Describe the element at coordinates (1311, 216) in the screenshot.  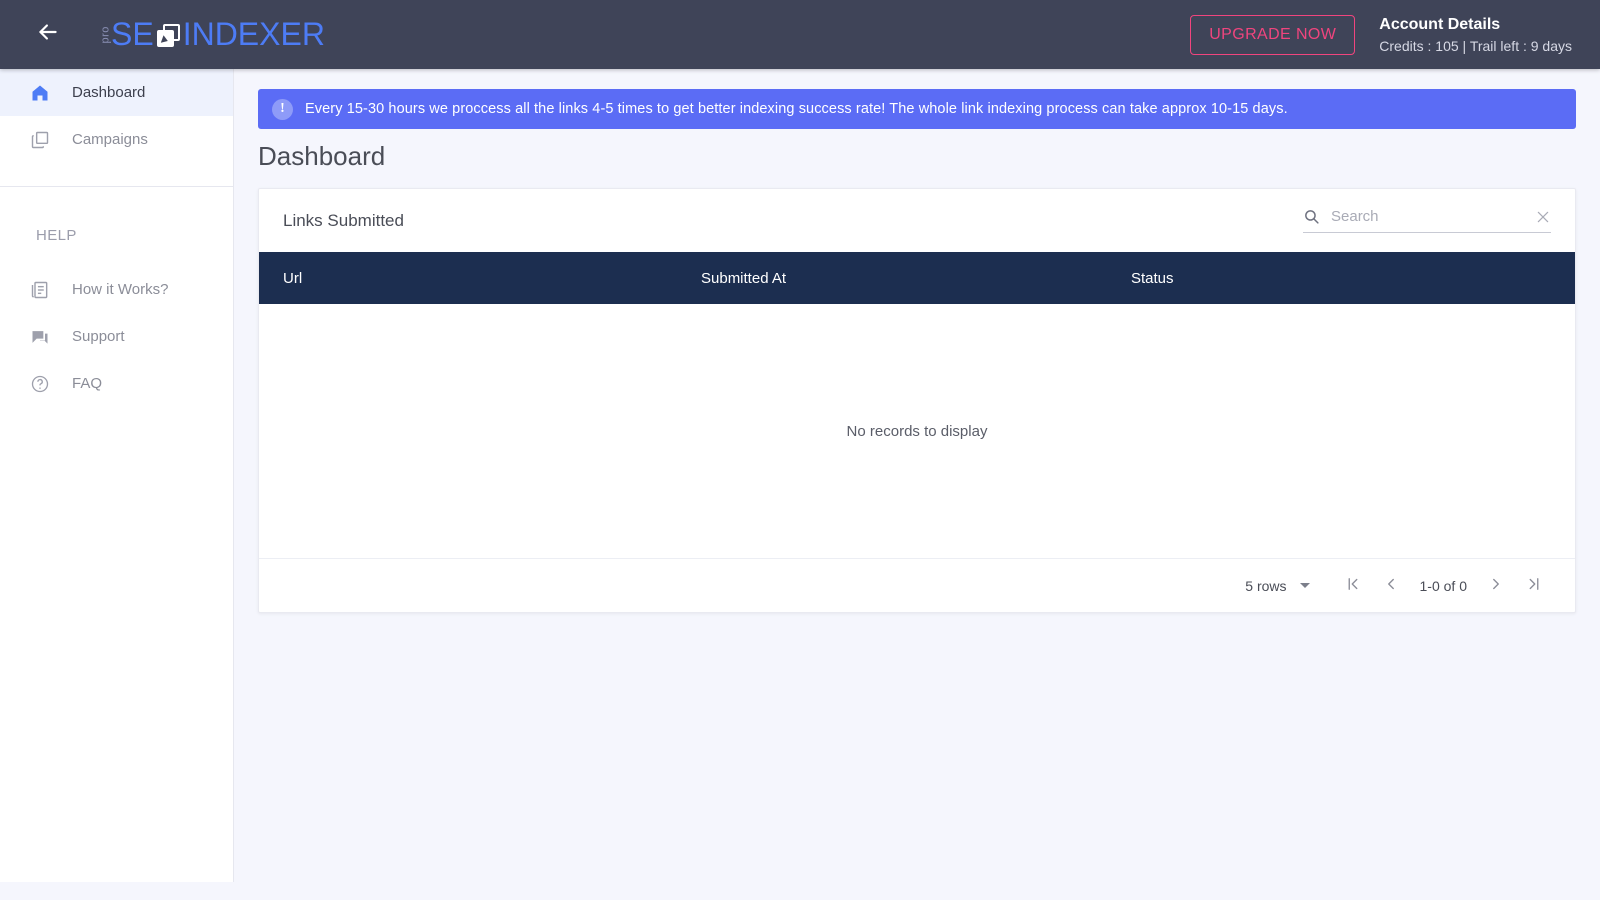
I see `search-icon` at that location.